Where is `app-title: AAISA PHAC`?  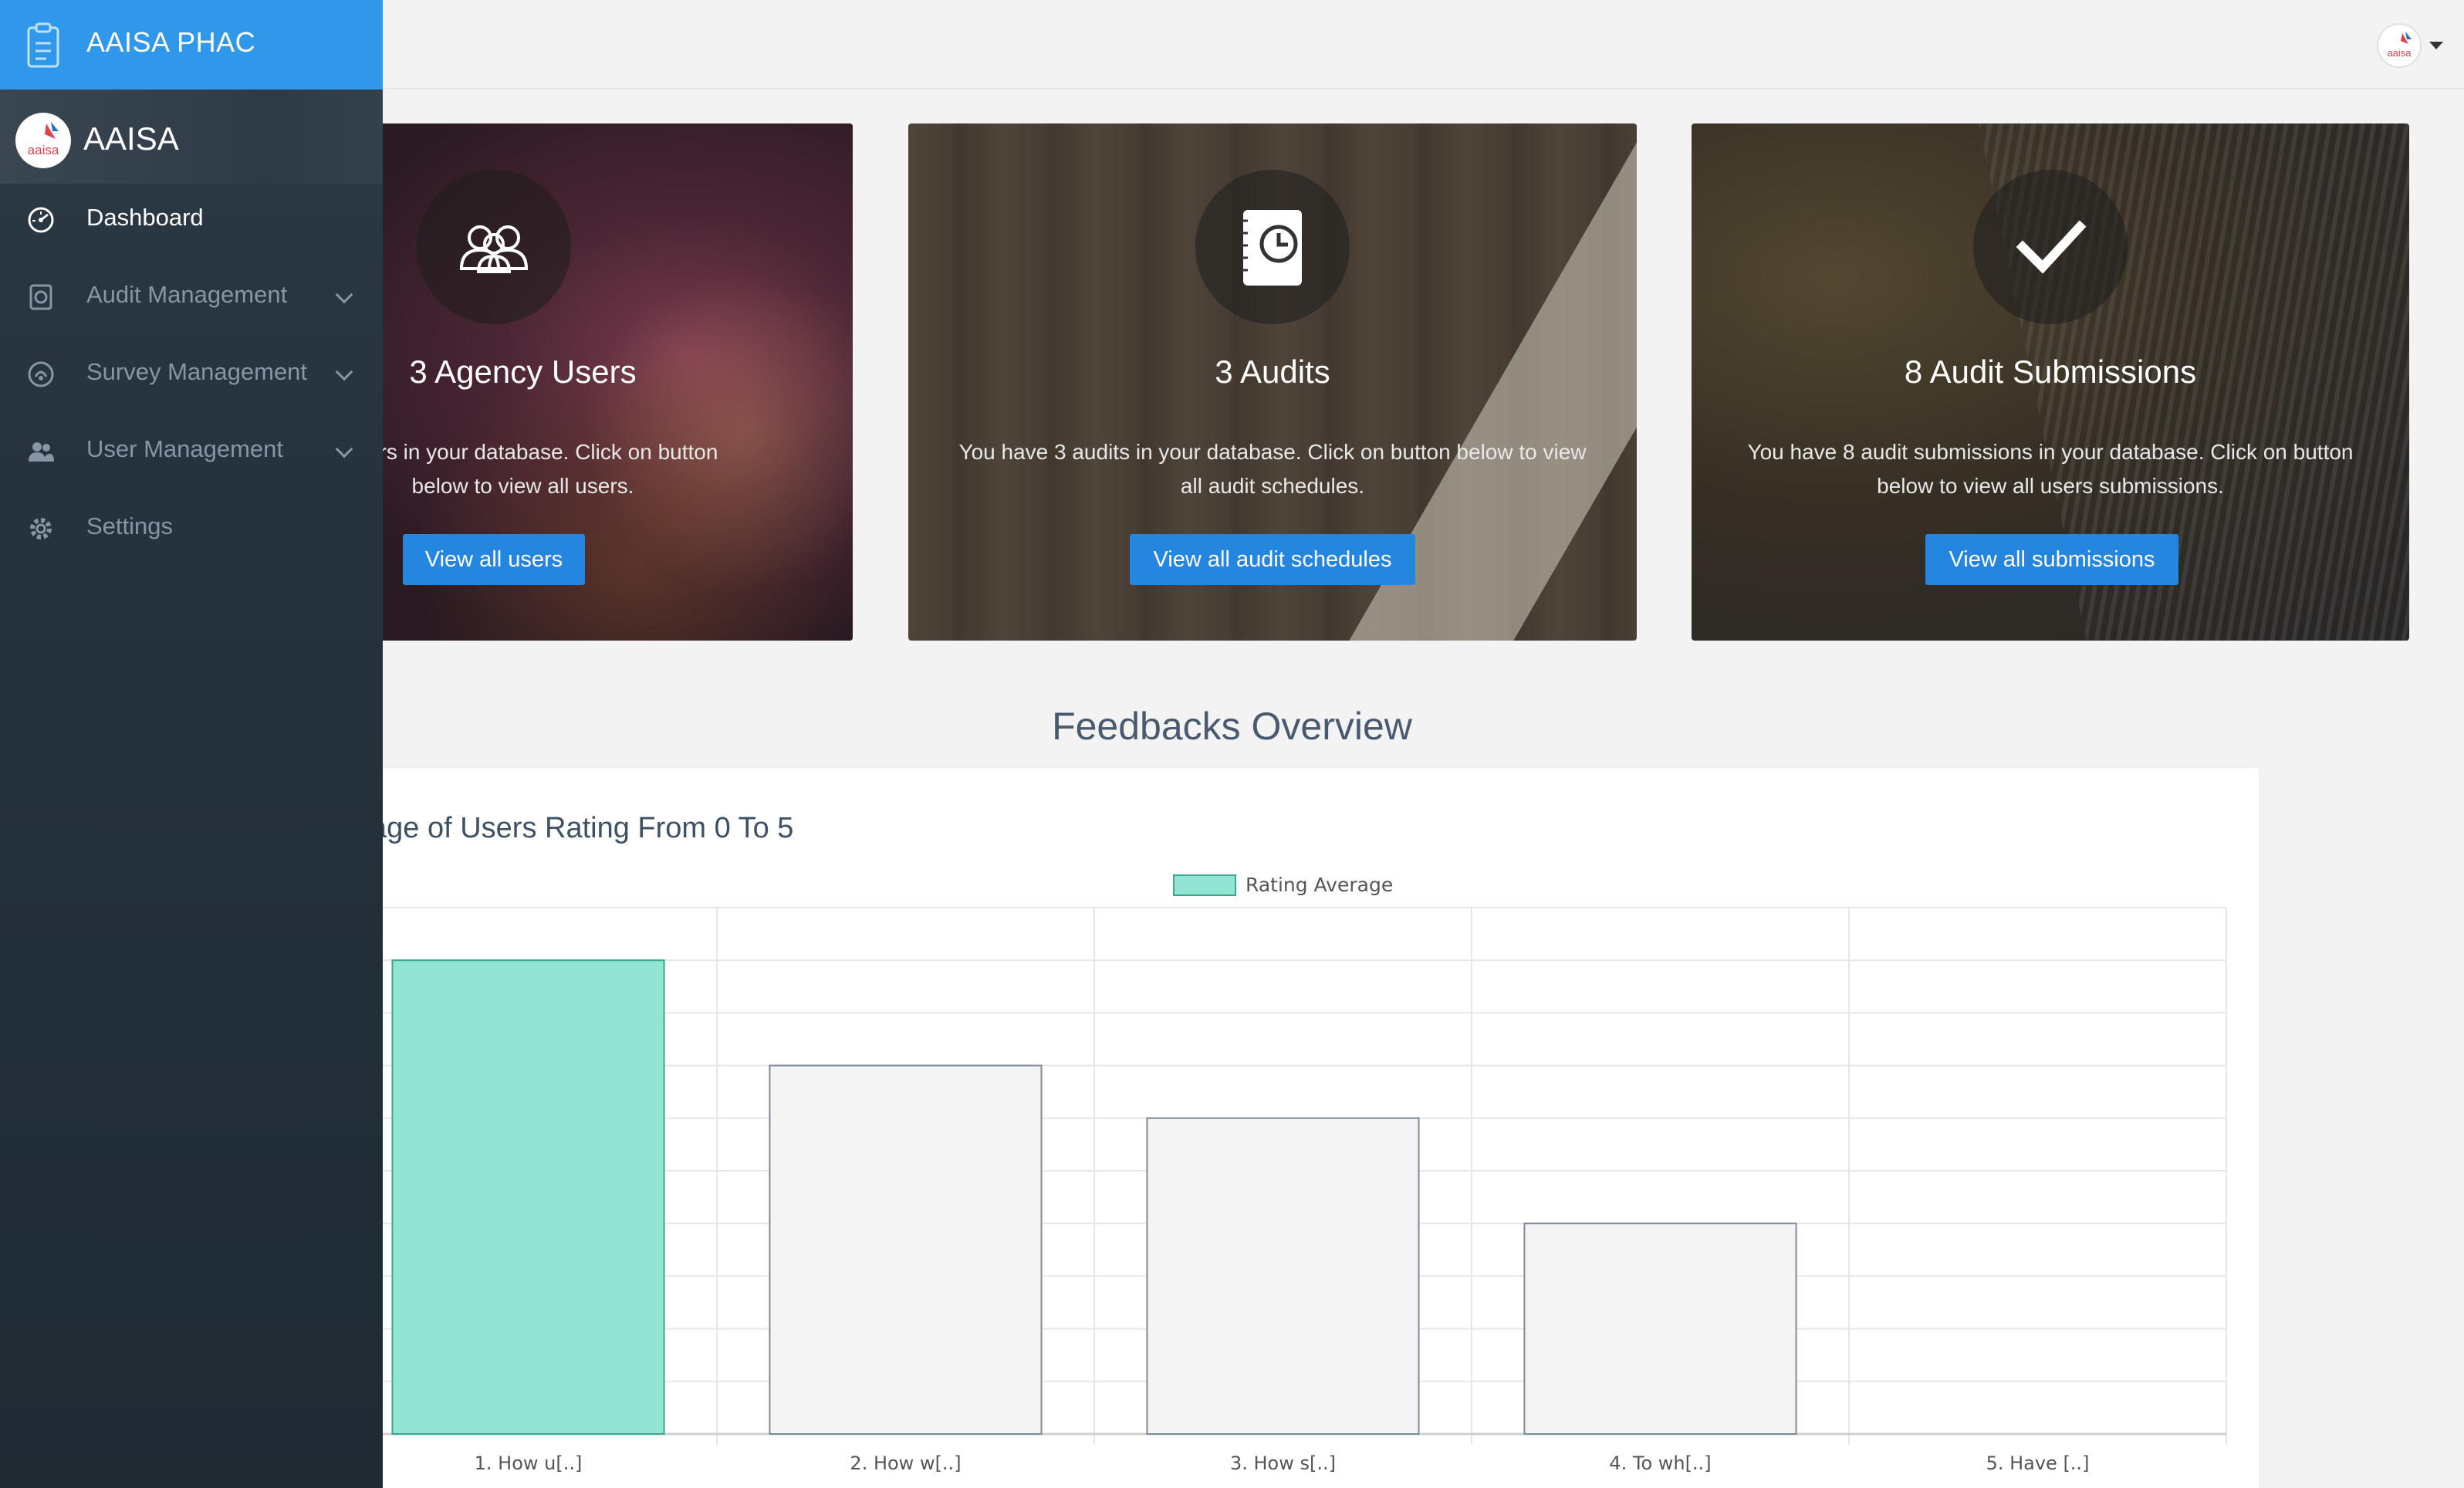 app-title: AAISA PHAC is located at coordinates (171, 42).